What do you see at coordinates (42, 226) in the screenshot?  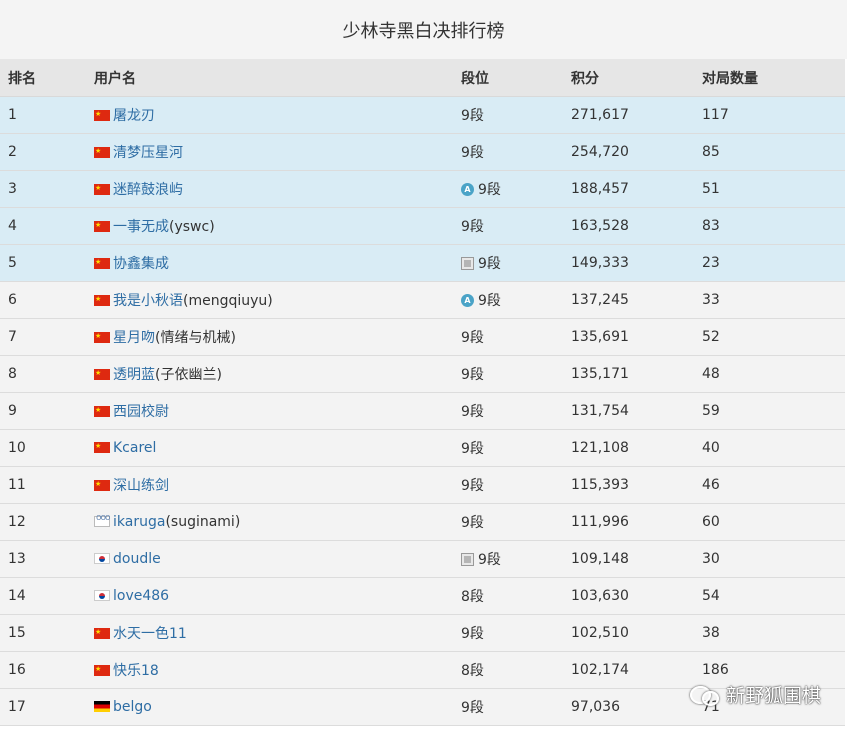 I see `rank-cell: 4` at bounding box center [42, 226].